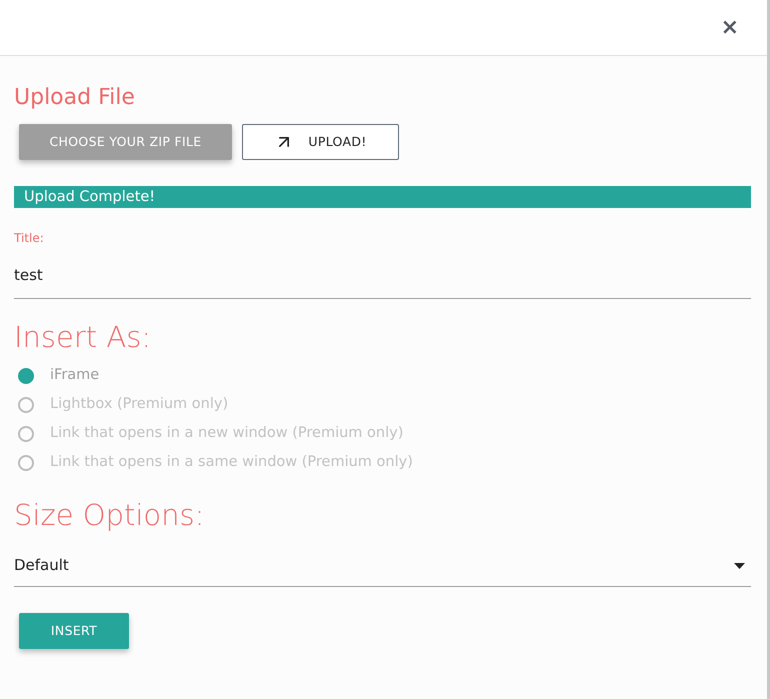 This screenshot has width=770, height=699. I want to click on radio-option: iFrame, so click(382, 375).